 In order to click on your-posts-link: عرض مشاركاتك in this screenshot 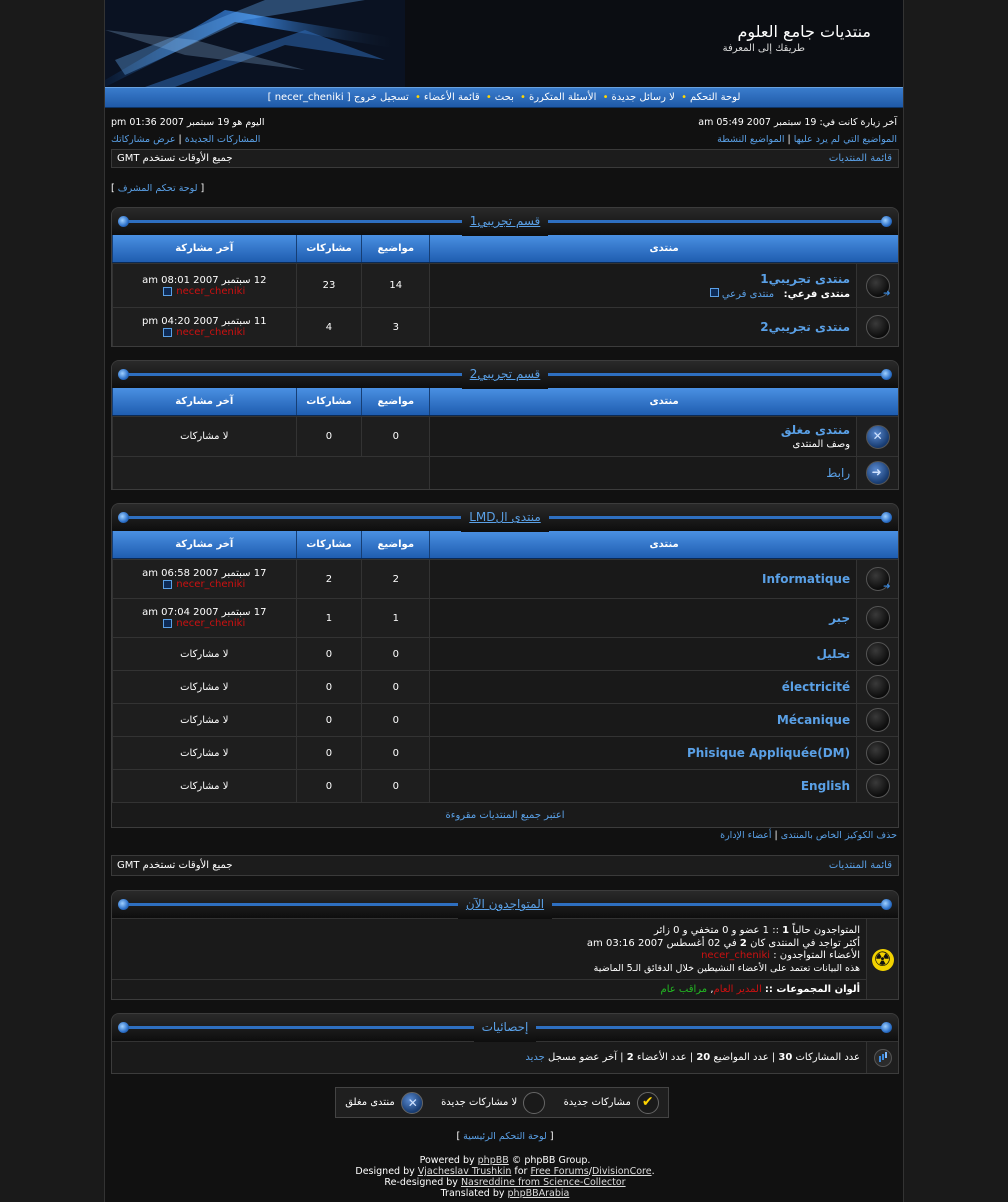, I will do `click(143, 139)`.